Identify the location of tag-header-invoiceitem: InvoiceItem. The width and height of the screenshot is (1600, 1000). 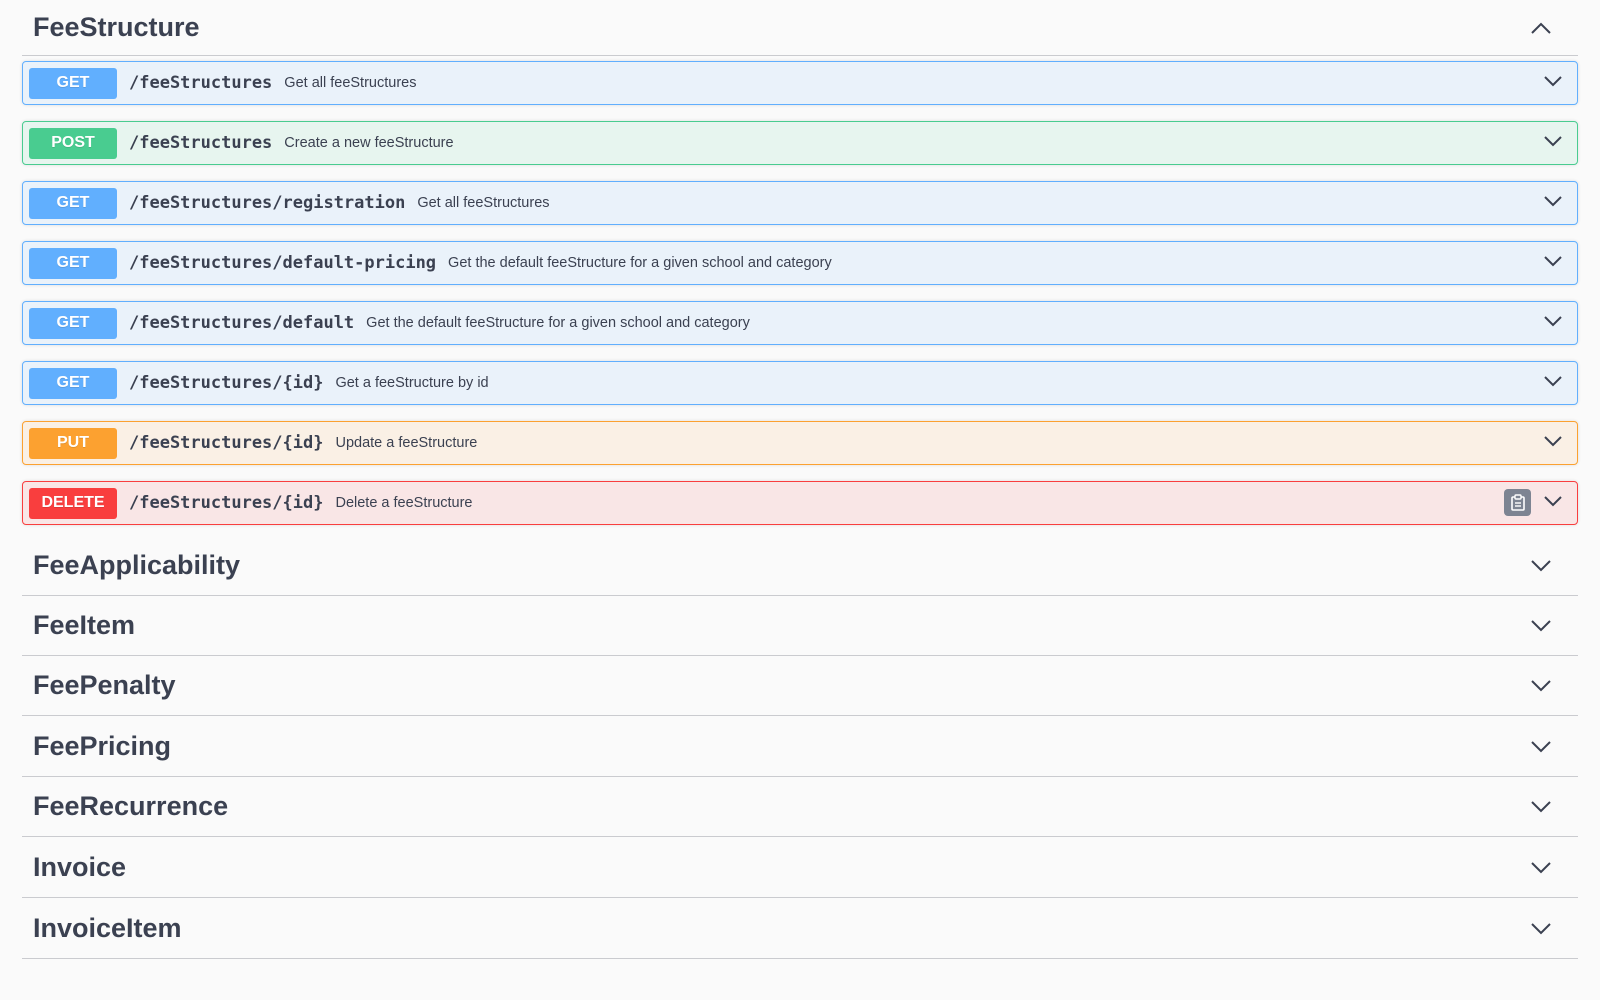
(800, 929).